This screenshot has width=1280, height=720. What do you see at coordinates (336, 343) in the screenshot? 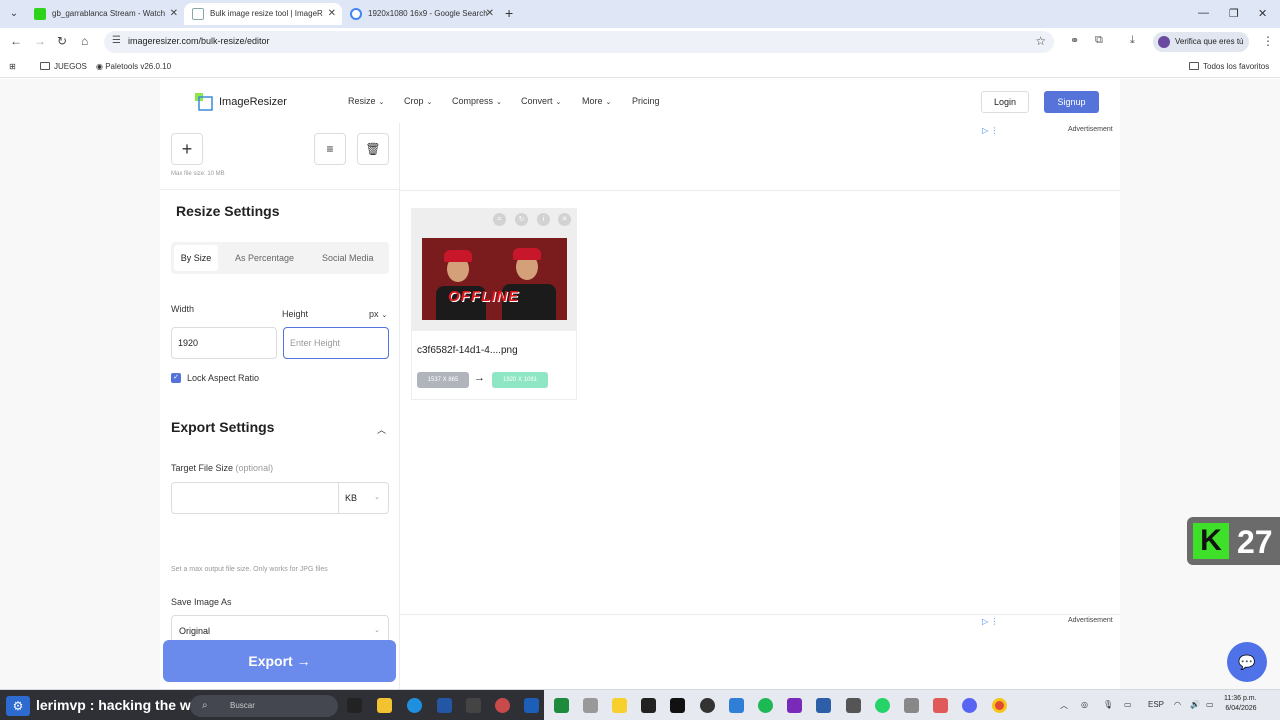
I see `height-input: Enter Height` at bounding box center [336, 343].